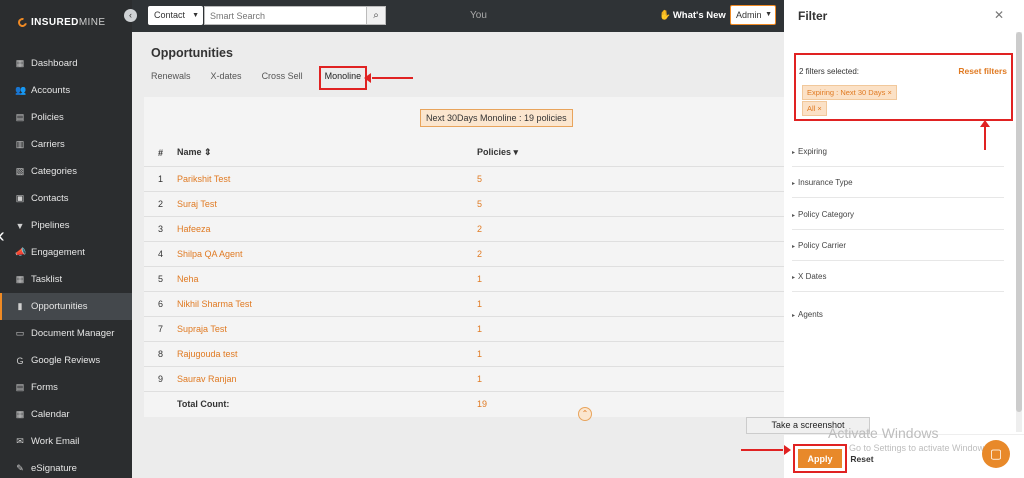  I want to click on sidebar-item-label: Google Reviews, so click(66, 360).